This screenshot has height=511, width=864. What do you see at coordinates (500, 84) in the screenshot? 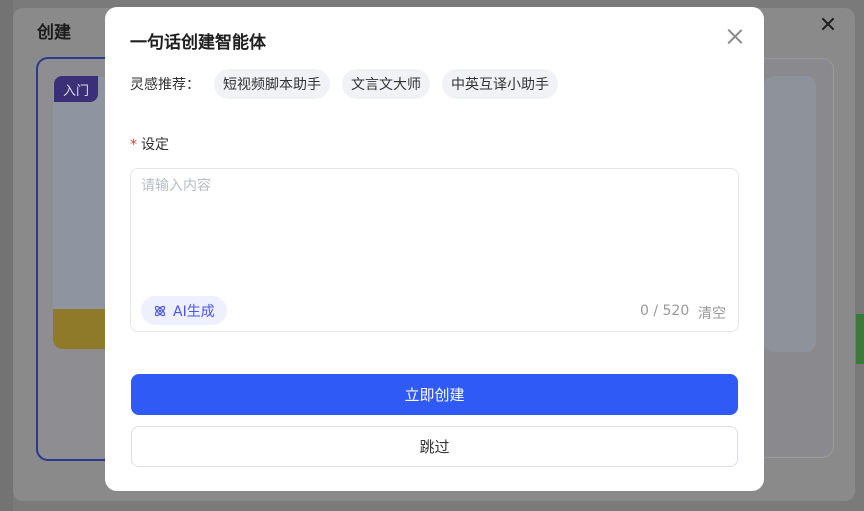
I see `inspiration-chip-translation: 中英互译小助手` at bounding box center [500, 84].